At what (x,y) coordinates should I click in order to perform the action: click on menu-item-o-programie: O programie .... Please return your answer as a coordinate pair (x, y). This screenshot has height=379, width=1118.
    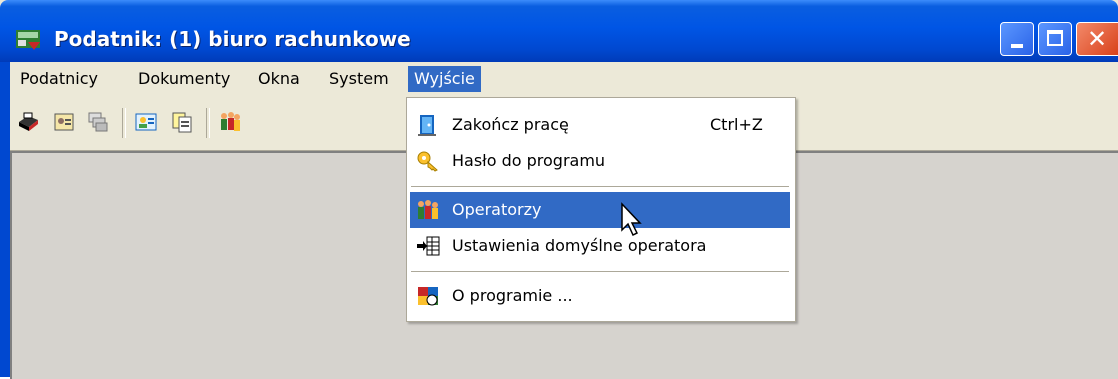
    Looking at the image, I should click on (600, 296).